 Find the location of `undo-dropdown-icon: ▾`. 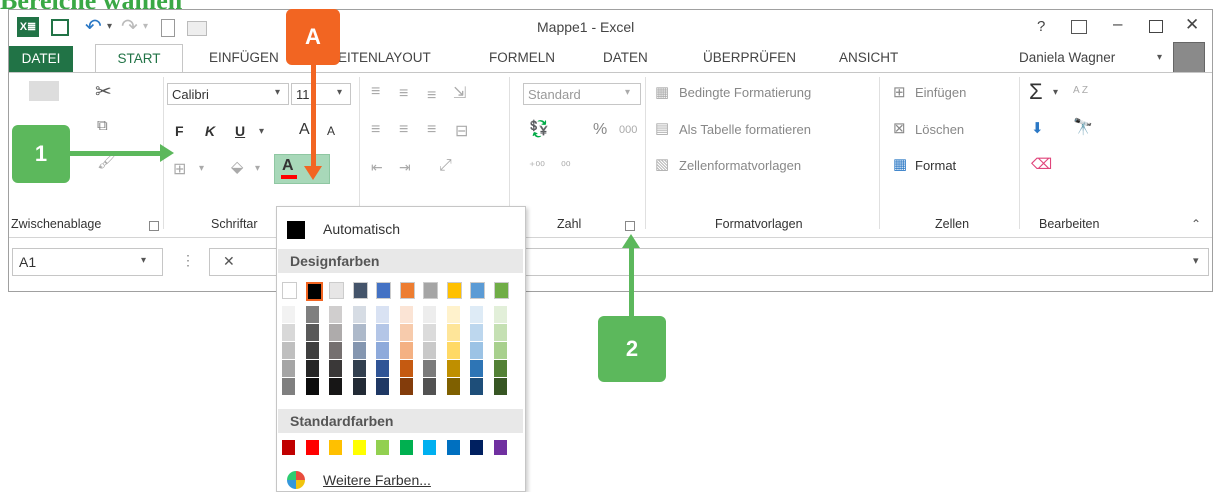

undo-dropdown-icon: ▾ is located at coordinates (109, 30).